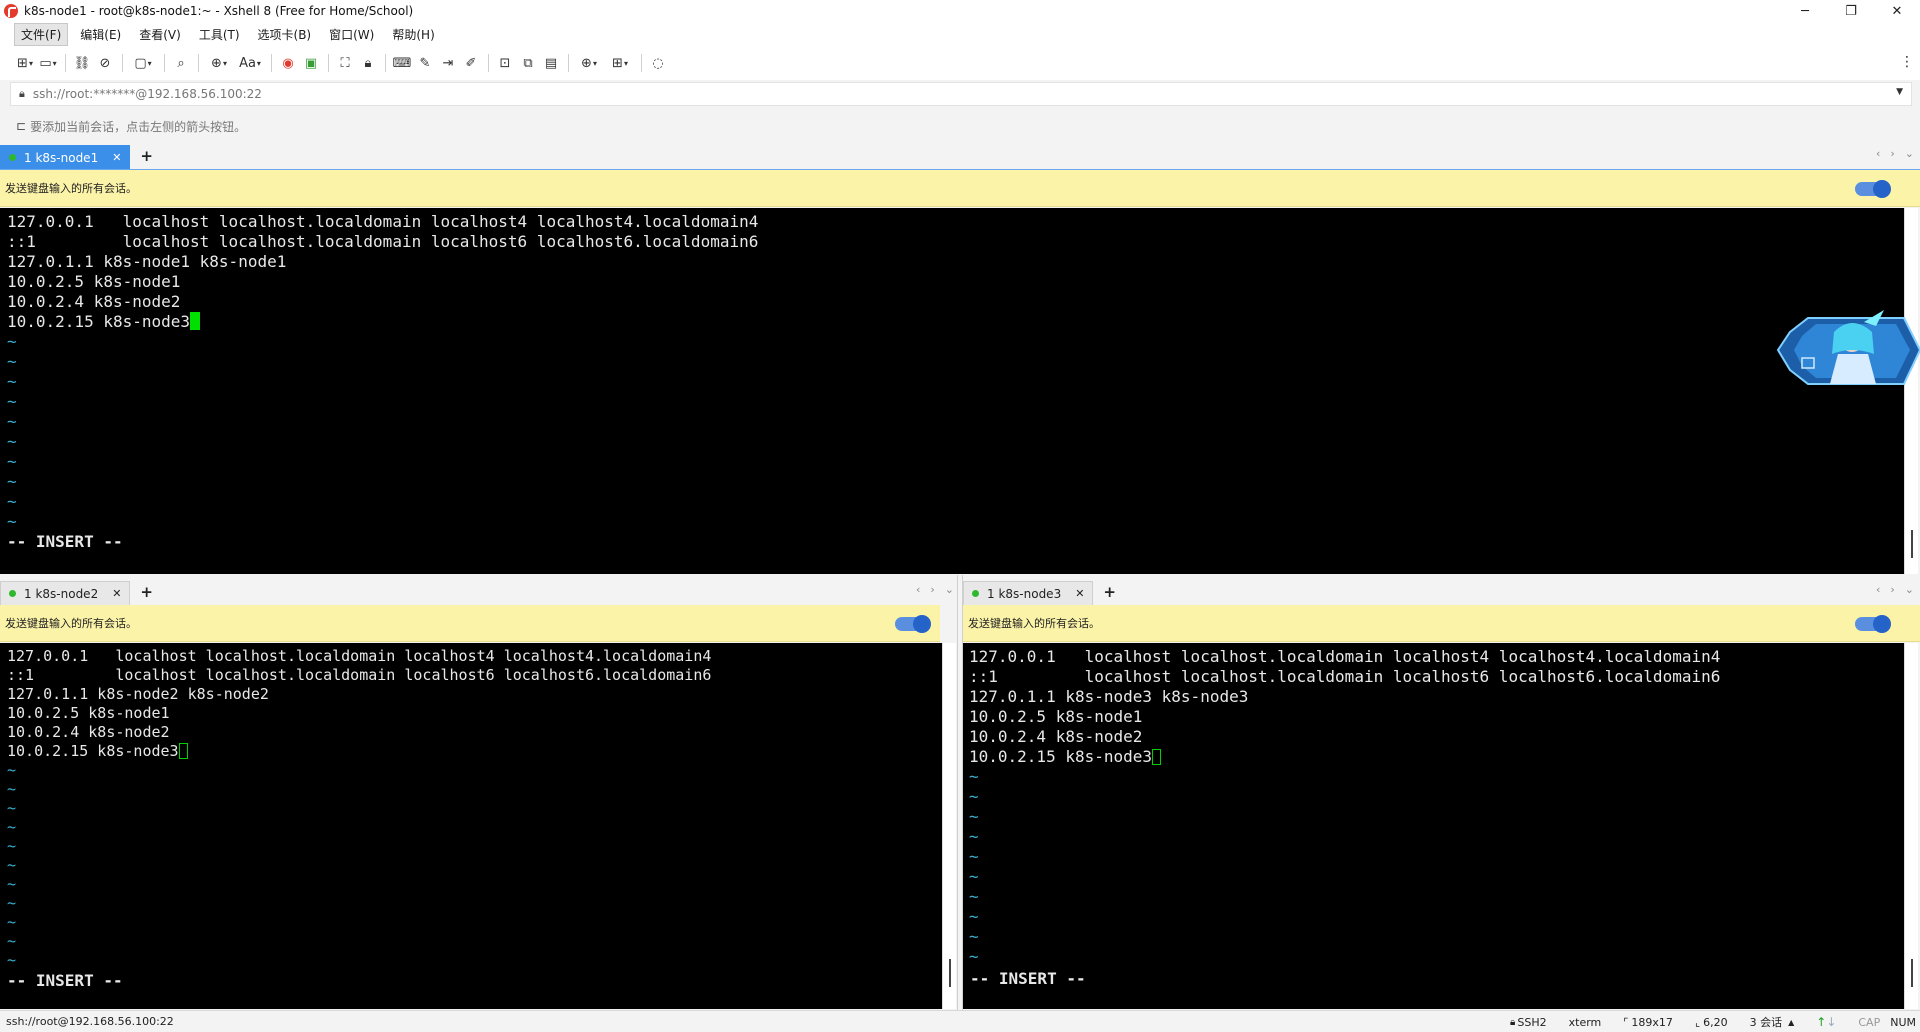 This screenshot has height=1032, width=1920. I want to click on caps-lock-indicator: CAP, so click(1869, 1022).